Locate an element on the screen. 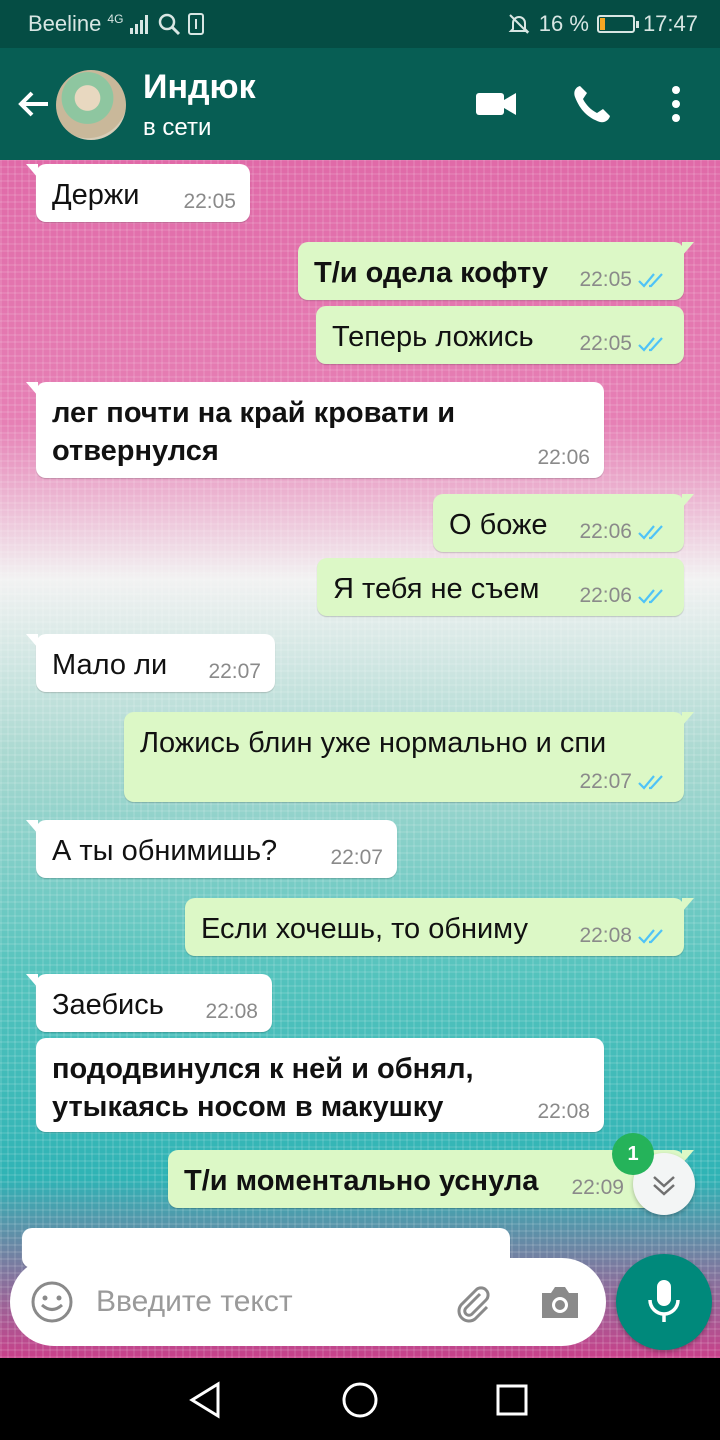 This screenshot has width=720, height=1440. battery-percent: 16 % is located at coordinates (563, 23).